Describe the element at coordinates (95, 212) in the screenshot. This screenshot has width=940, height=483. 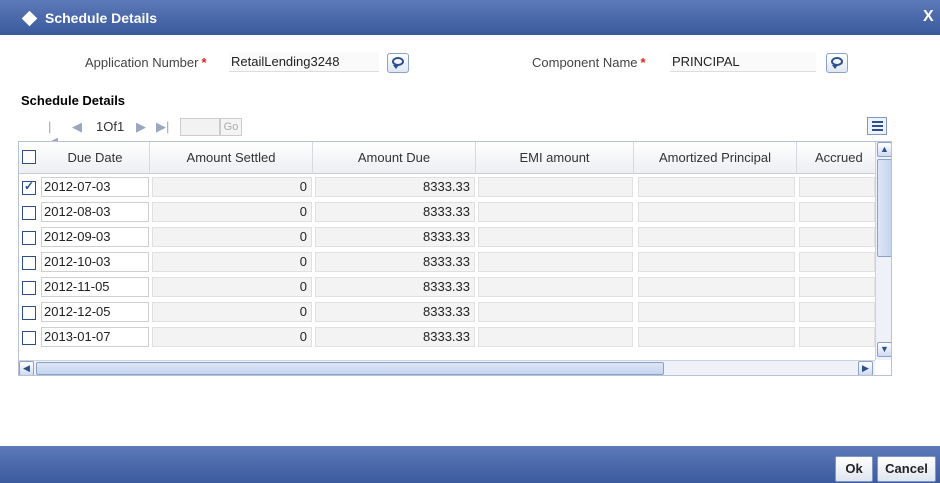
I see `cell-due-date: 2012-08-03` at that location.